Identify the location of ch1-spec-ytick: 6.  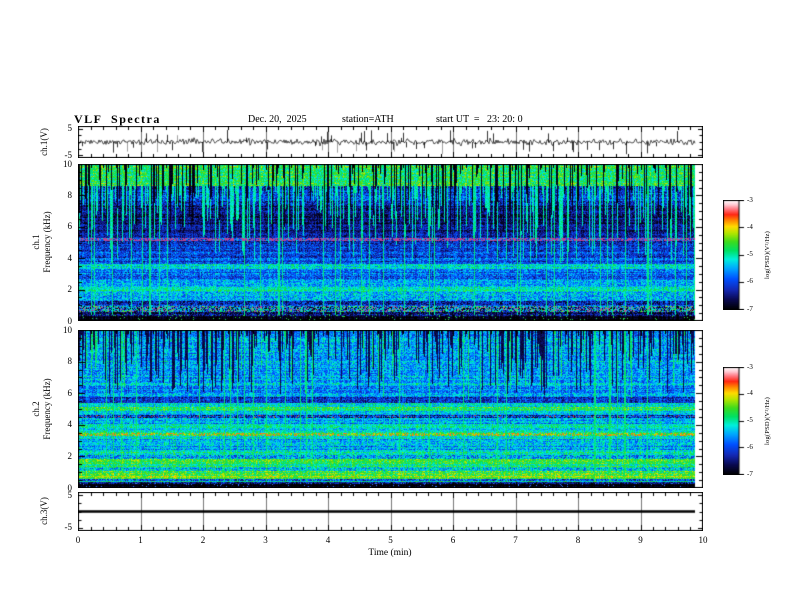
(70, 226).